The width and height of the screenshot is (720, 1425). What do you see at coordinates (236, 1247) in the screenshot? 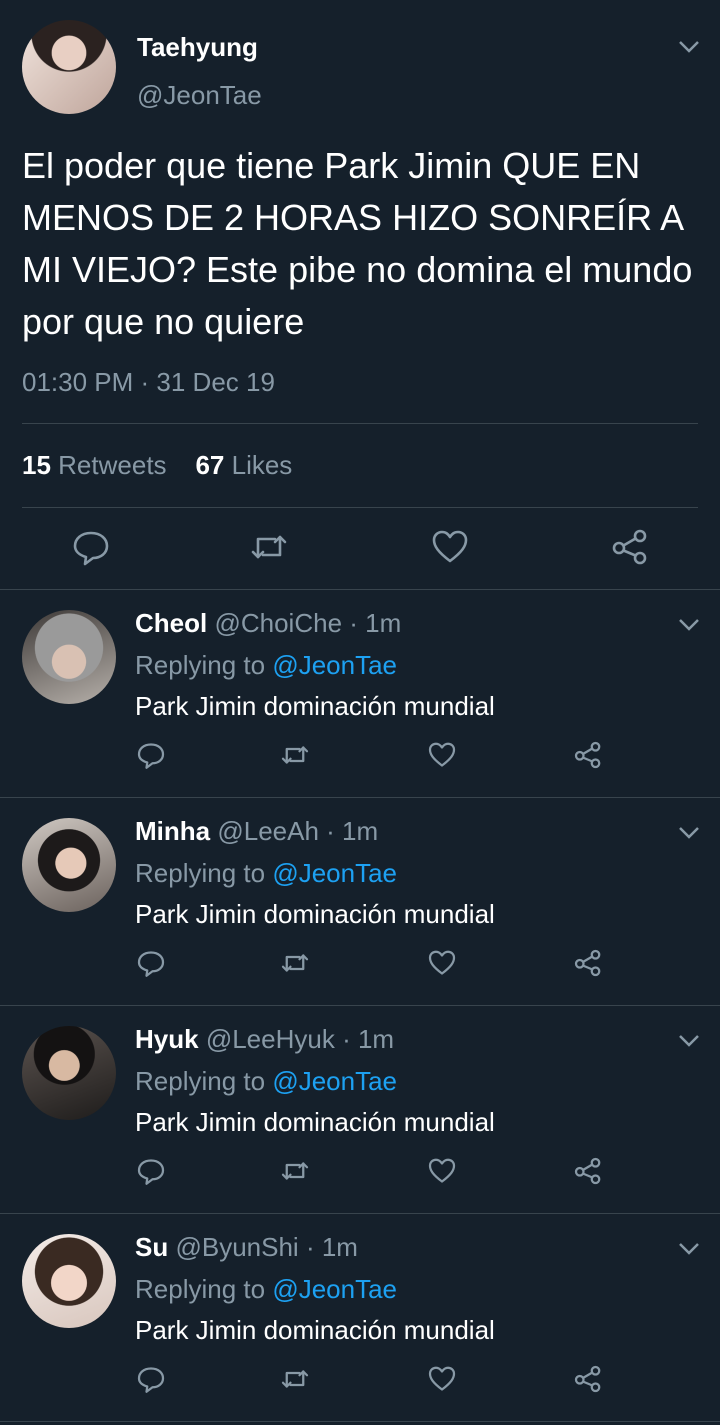
I see `reply-author-handle: @ByunShi` at bounding box center [236, 1247].